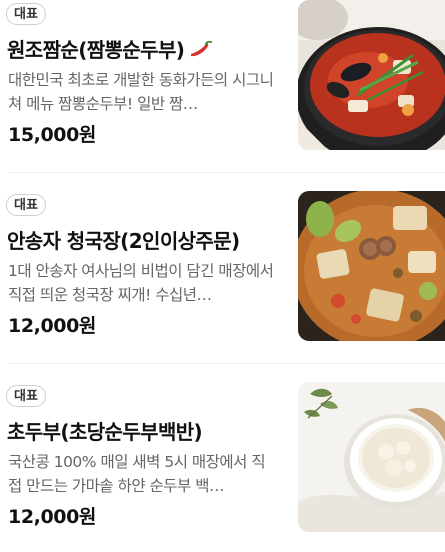  Describe the element at coordinates (123, 241) in the screenshot. I see `menu-item-title: 안송자 청국장(2인이상주문)` at that location.